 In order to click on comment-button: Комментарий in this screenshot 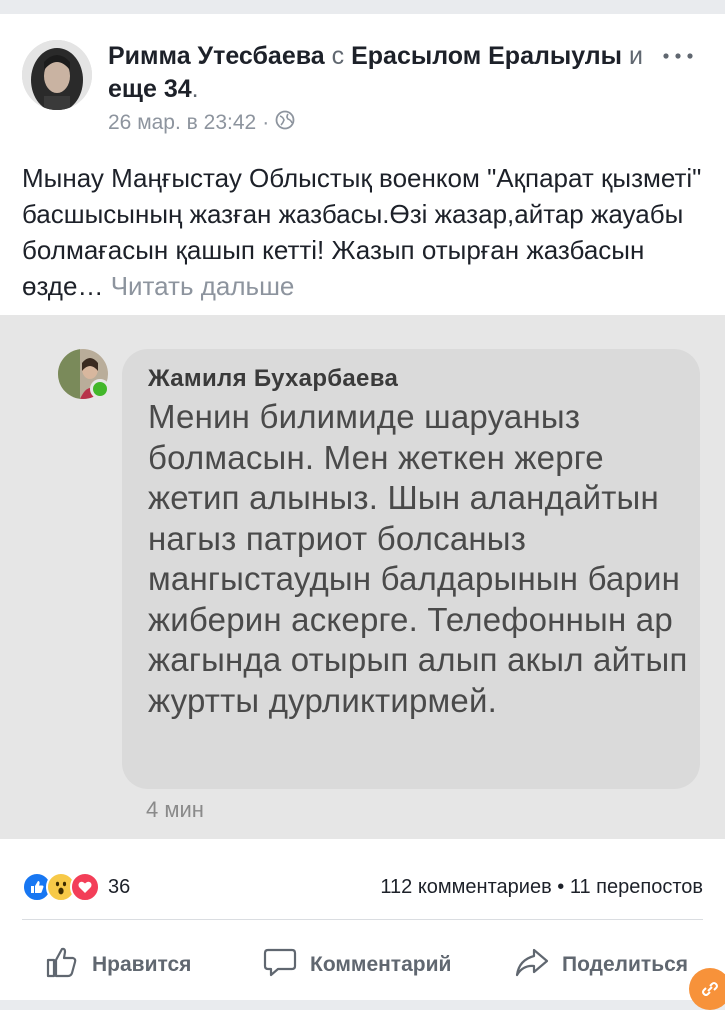, I will do `click(356, 965)`.